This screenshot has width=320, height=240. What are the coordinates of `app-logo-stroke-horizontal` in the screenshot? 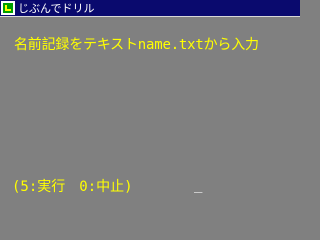 It's located at (8, 10).